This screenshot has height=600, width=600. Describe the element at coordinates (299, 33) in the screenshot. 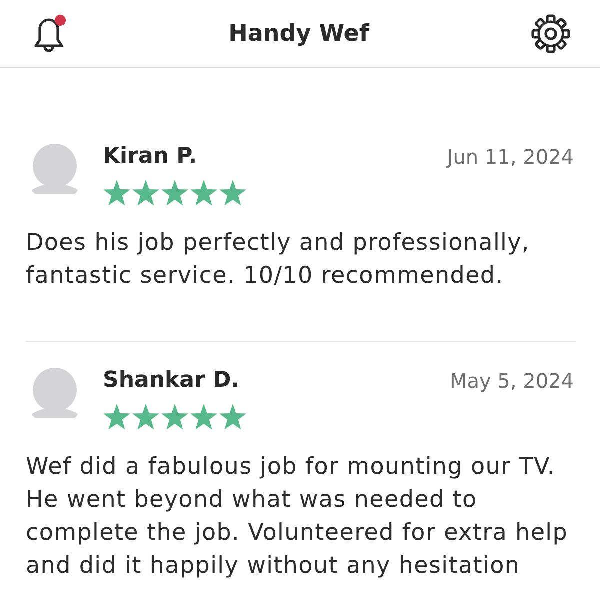

I see `screen-title: Handy Wef` at that location.